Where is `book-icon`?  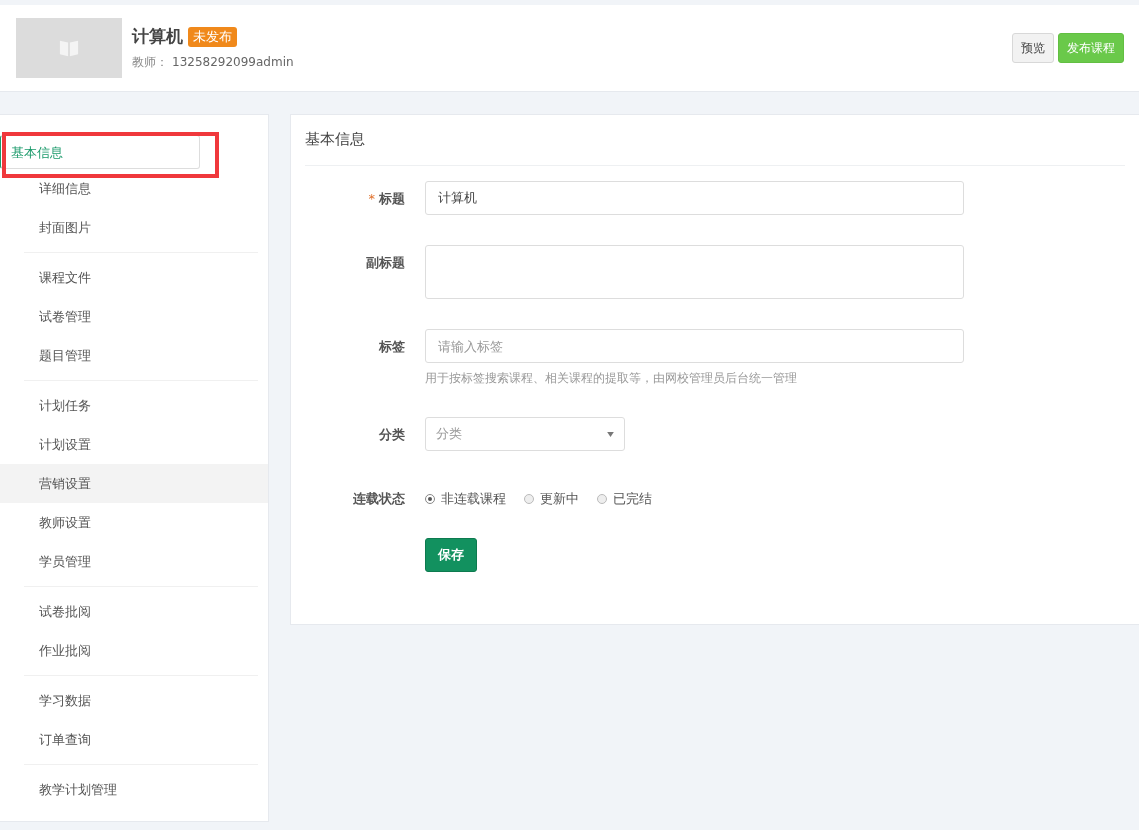 book-icon is located at coordinates (69, 48).